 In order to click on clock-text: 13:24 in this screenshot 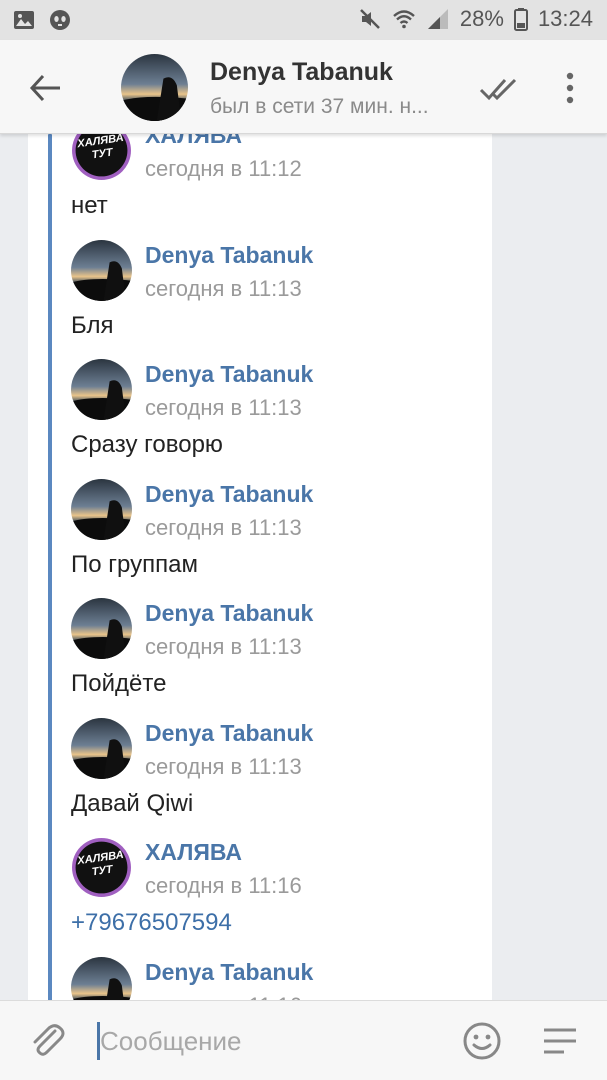, I will do `click(565, 18)`.